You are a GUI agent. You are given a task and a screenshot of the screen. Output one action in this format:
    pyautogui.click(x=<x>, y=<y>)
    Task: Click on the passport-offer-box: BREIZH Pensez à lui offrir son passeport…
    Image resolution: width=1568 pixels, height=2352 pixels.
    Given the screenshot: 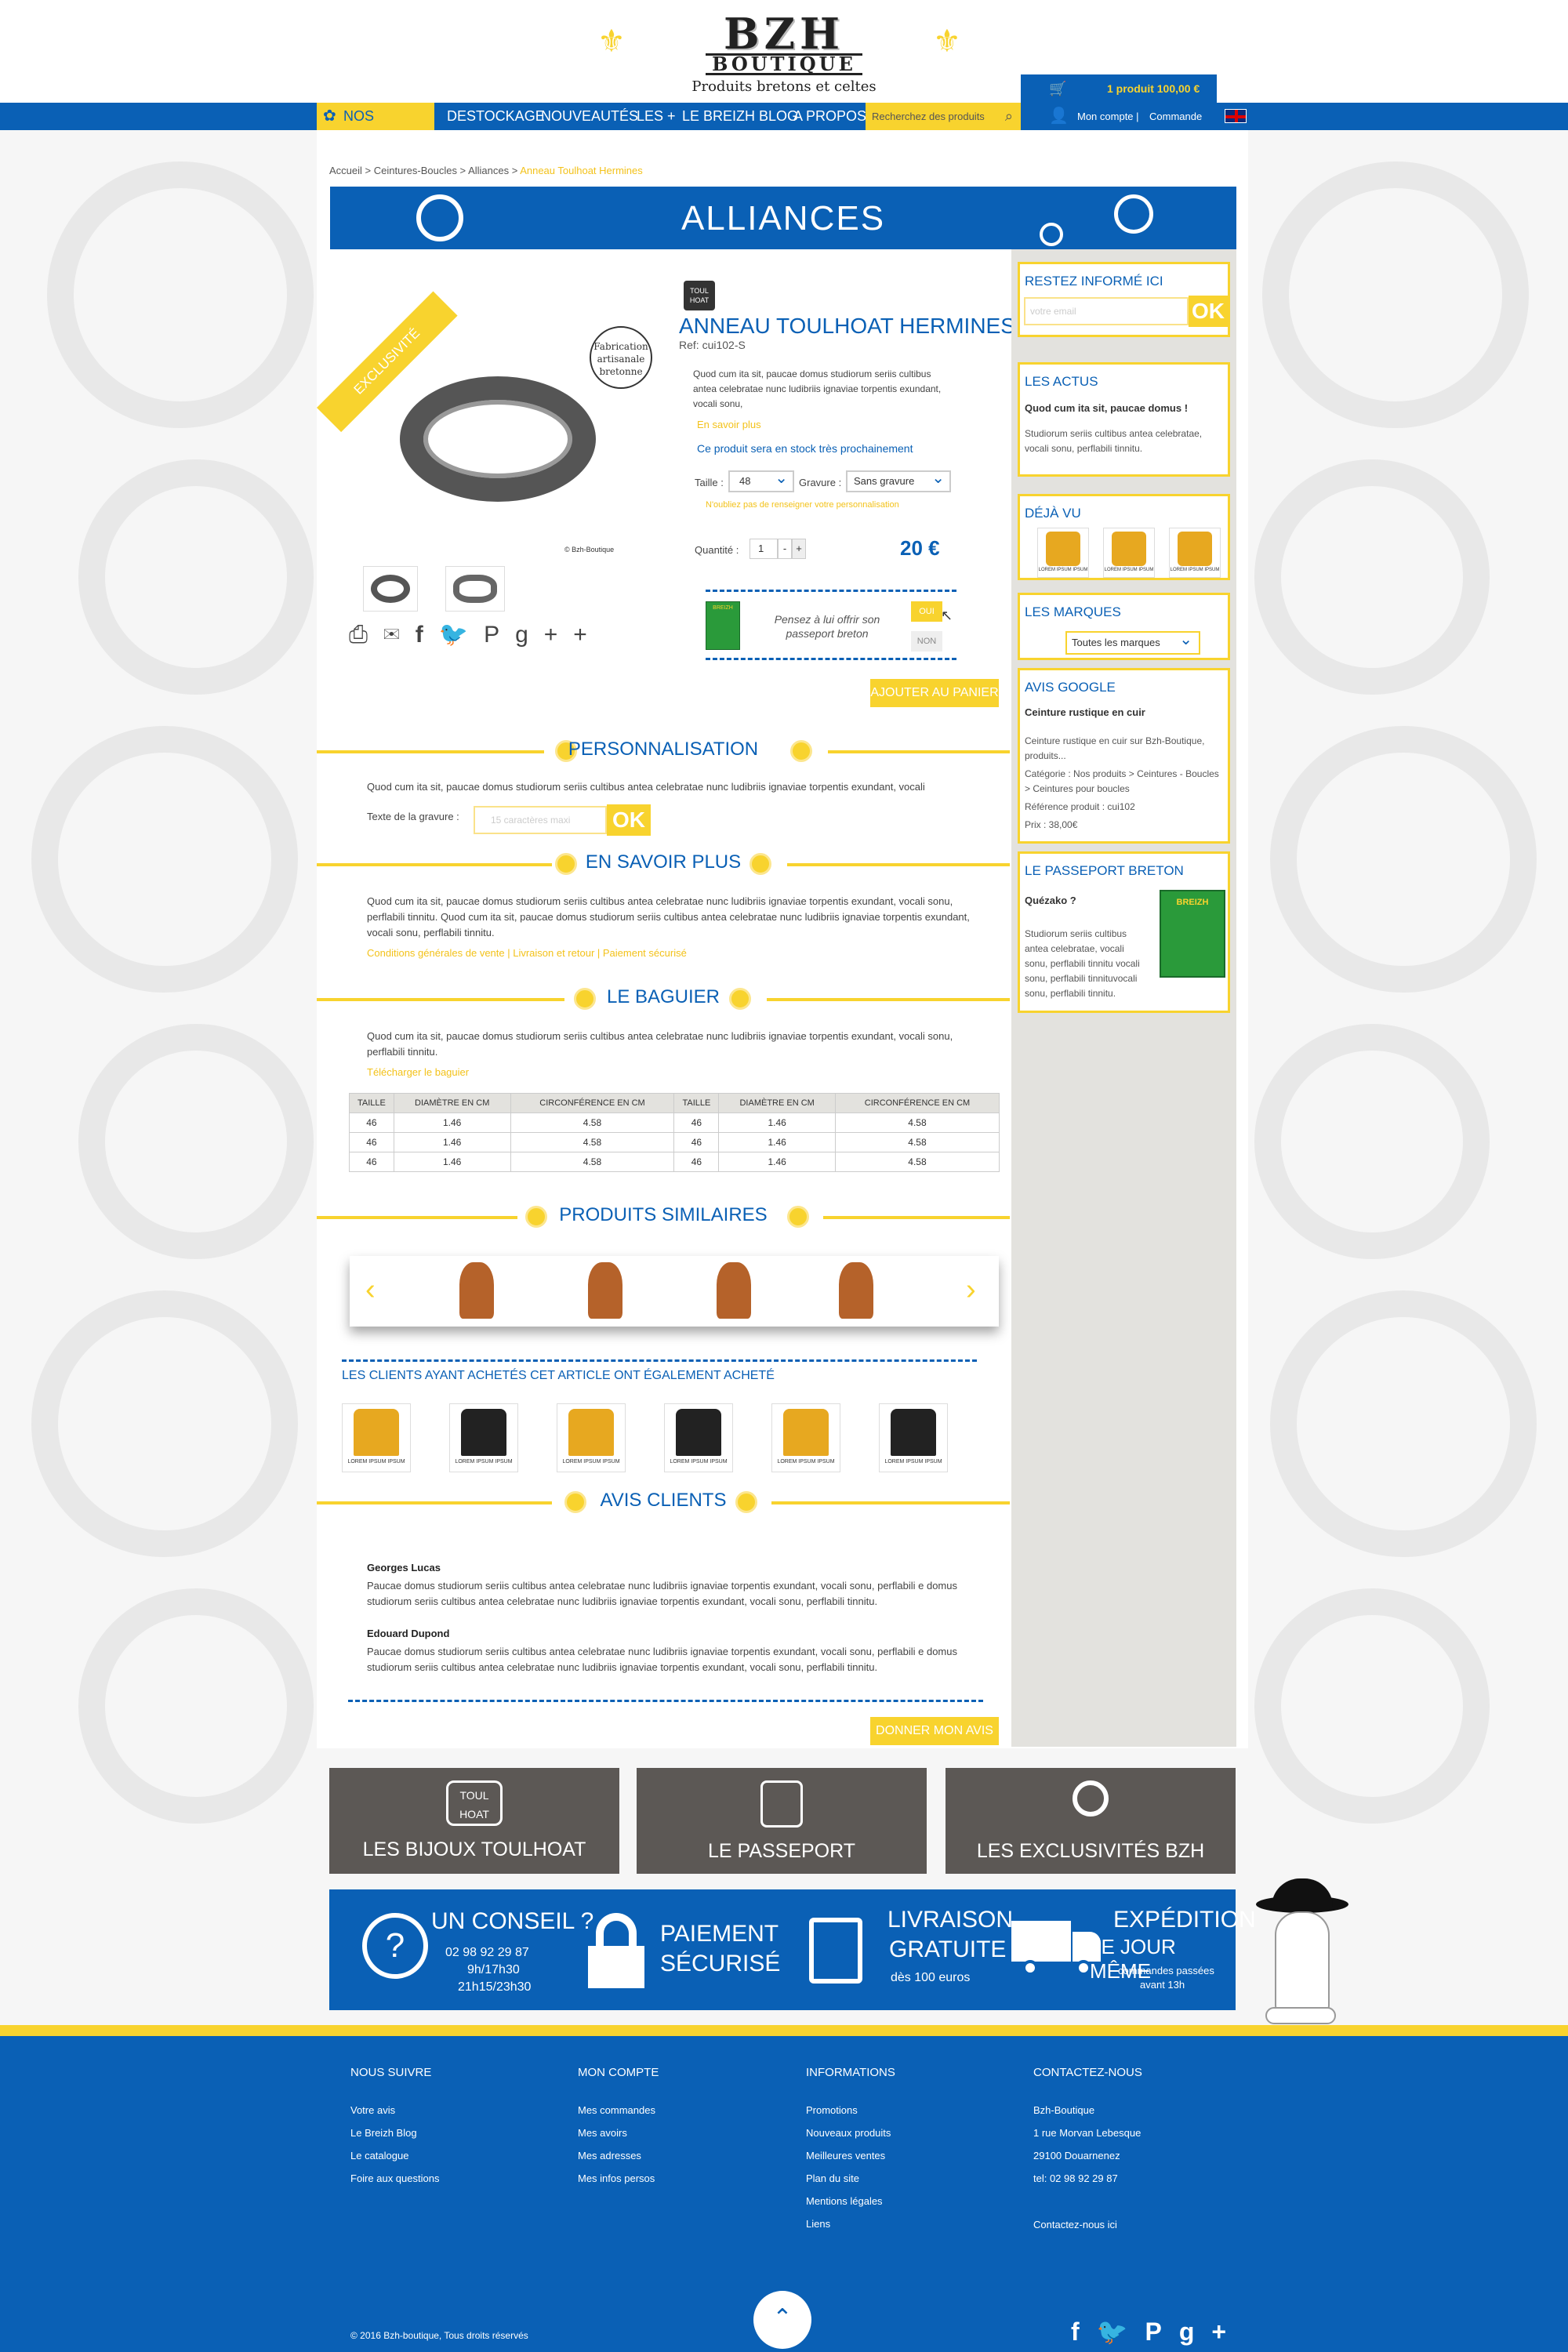 What is the action you would take?
    pyautogui.click(x=831, y=625)
    